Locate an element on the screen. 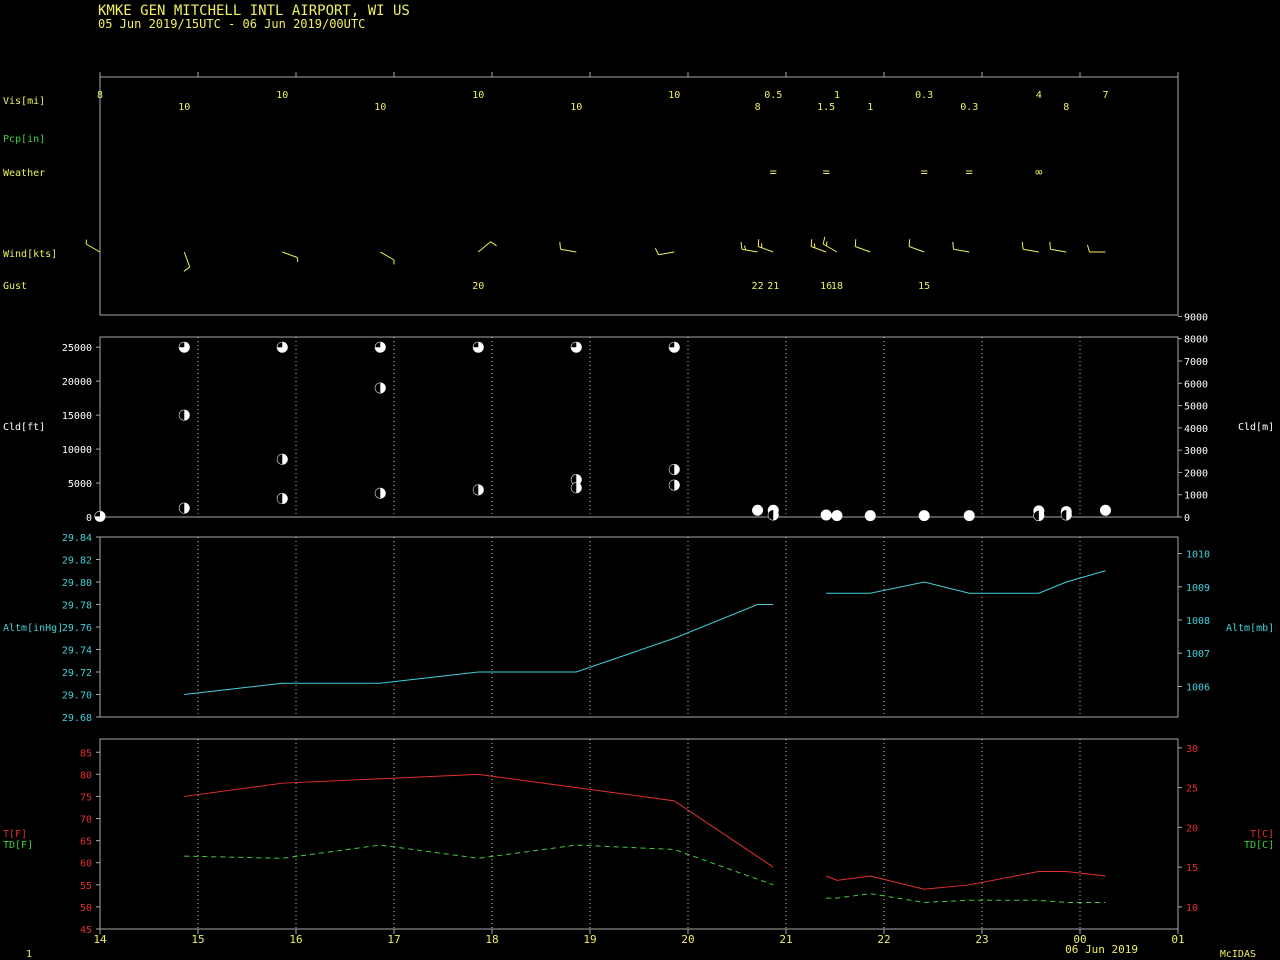 The width and height of the screenshot is (1280, 960). altm-inhg-tick-label: 29.70 is located at coordinates (77, 696).